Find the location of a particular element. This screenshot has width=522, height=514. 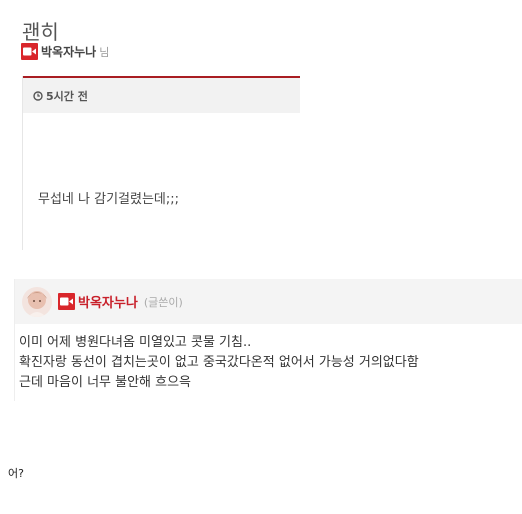

post-meta-bar: 5시간 전 is located at coordinates (161, 95).